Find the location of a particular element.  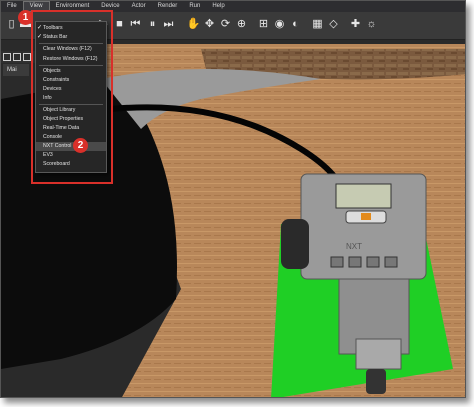

move-icon: ✥ is located at coordinates (209, 24).